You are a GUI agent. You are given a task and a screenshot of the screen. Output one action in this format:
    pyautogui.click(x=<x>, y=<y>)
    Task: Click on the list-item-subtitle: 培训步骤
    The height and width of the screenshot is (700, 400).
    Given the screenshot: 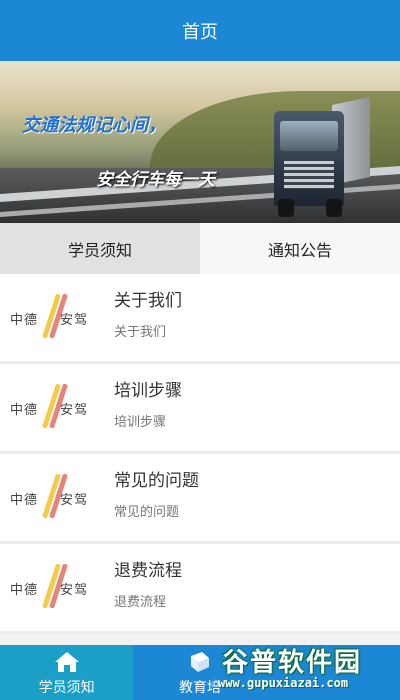 What is the action you would take?
    pyautogui.click(x=140, y=422)
    